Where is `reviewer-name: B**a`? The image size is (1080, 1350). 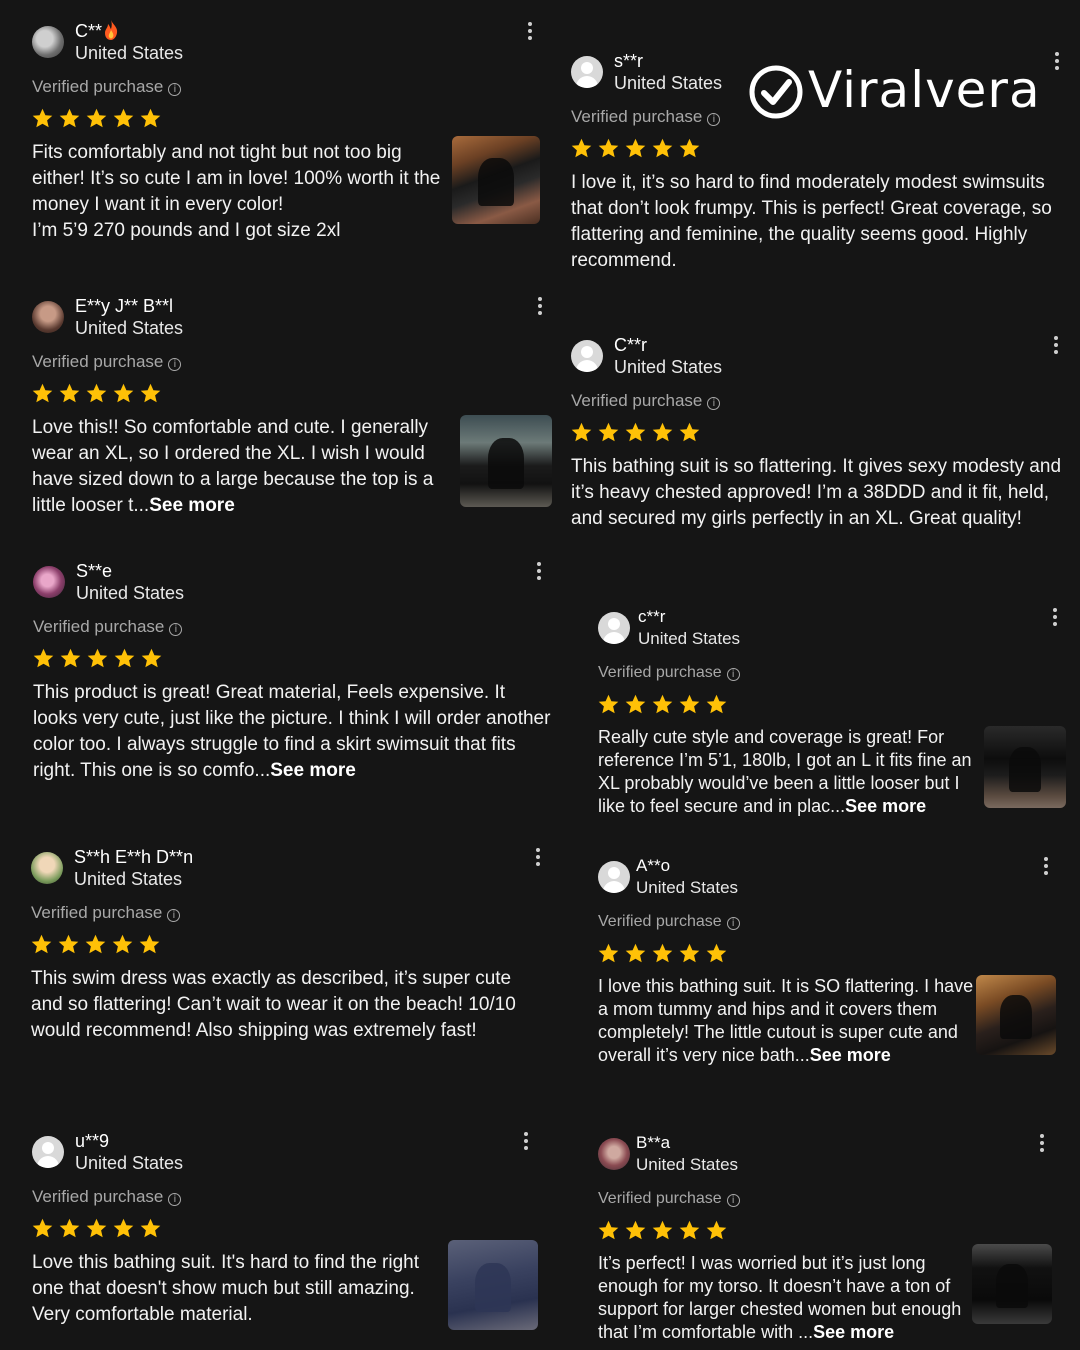 reviewer-name: B**a is located at coordinates (653, 1142).